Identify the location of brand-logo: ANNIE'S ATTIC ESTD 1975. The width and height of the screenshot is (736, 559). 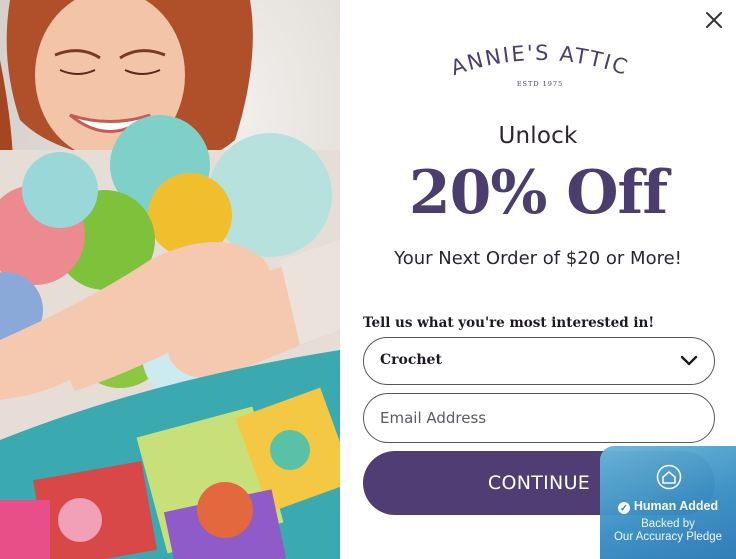
(540, 65).